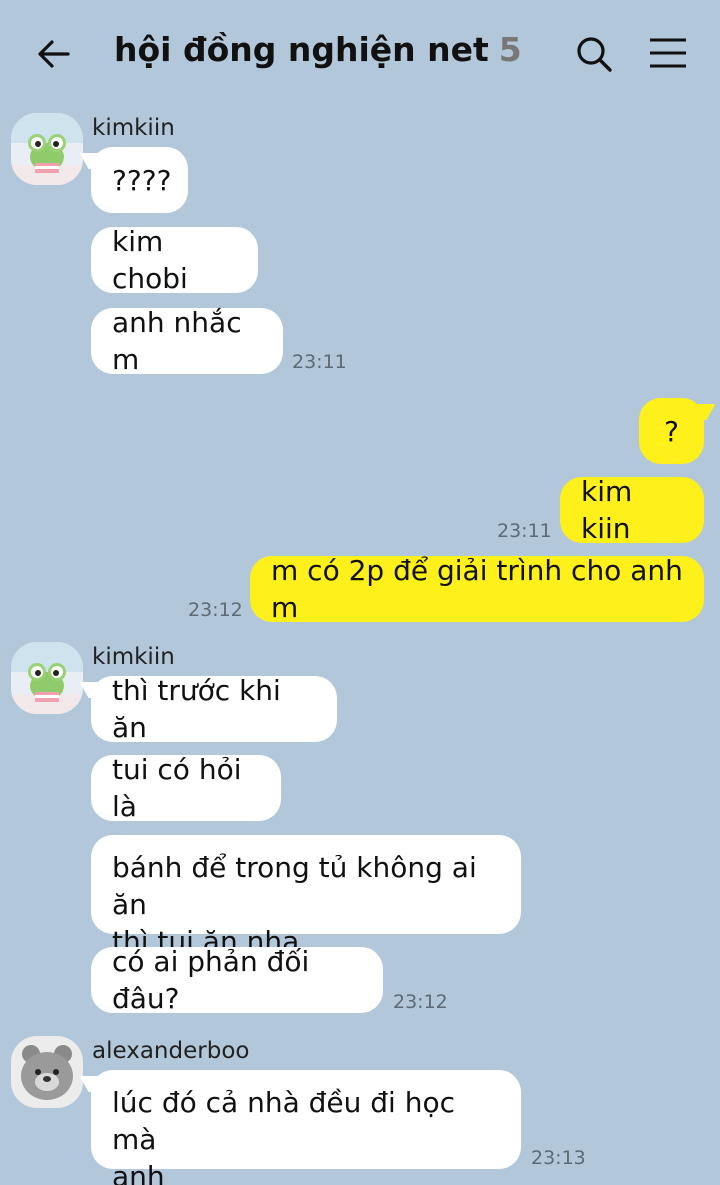 This screenshot has height=1185, width=720. I want to click on message-bubble: tui có hỏi là, so click(186, 788).